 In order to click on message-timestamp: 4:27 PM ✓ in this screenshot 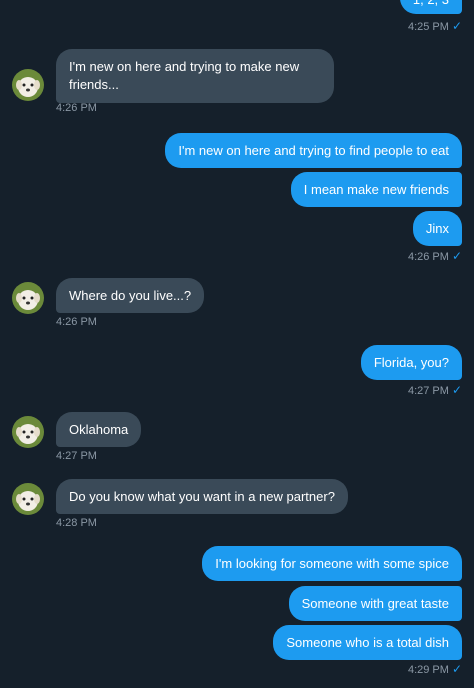, I will do `click(434, 390)`.